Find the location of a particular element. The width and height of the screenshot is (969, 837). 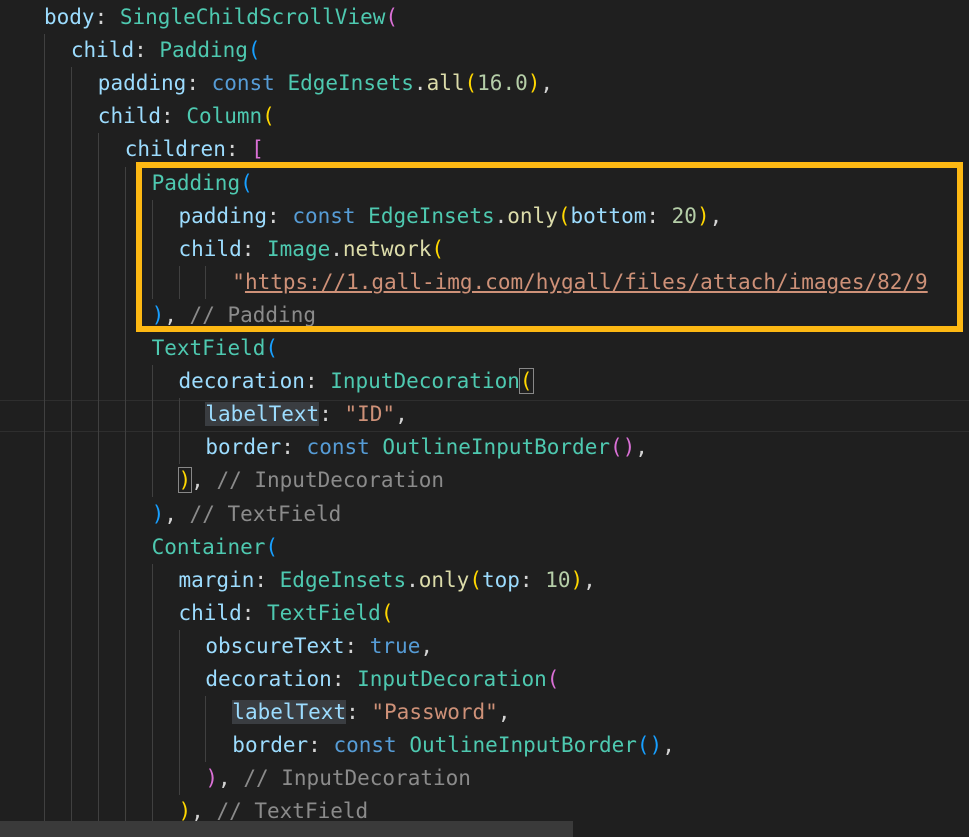

code-line: labelText: "Password", is located at coordinates (371, 712).